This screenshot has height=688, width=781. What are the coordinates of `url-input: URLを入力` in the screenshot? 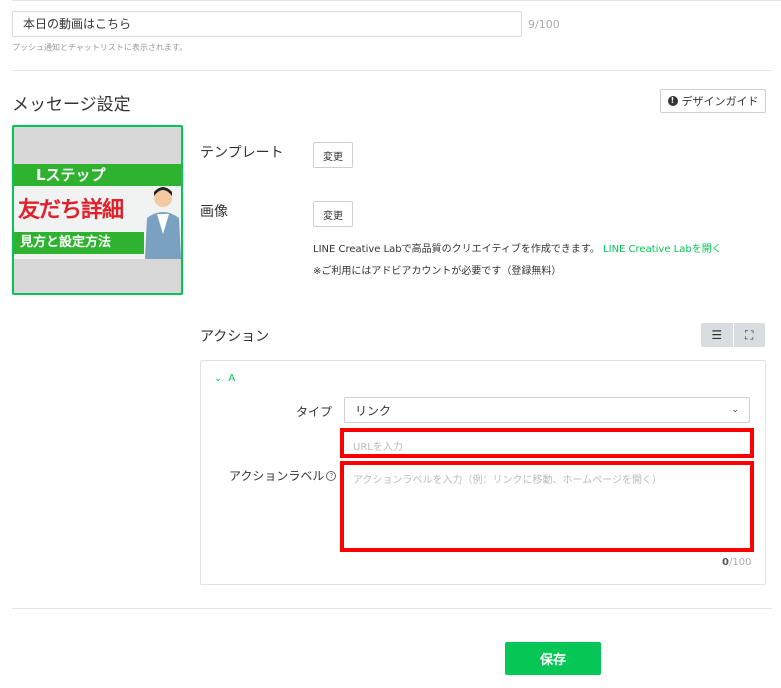 It's located at (547, 444).